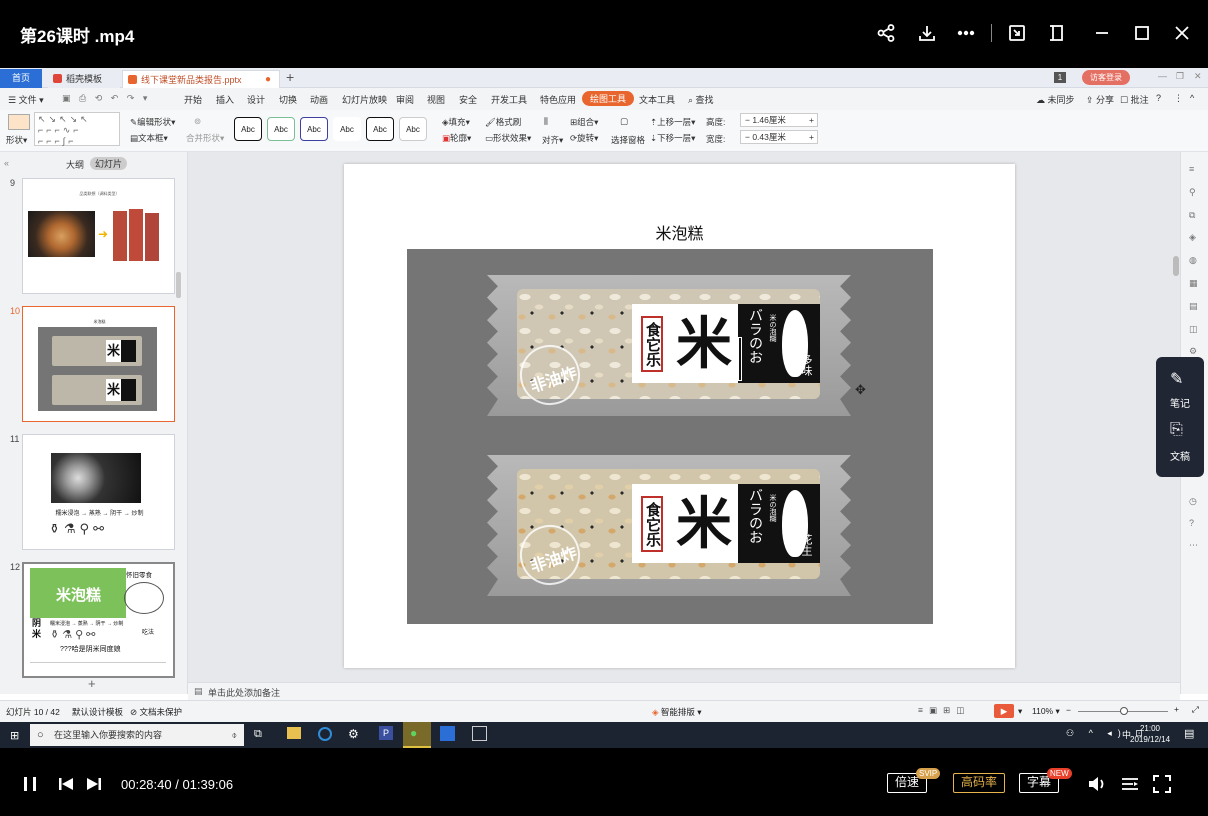 Image resolution: width=1208 pixels, height=816 pixels. Describe the element at coordinates (1142, 33) in the screenshot. I see `maximize-icon` at that location.